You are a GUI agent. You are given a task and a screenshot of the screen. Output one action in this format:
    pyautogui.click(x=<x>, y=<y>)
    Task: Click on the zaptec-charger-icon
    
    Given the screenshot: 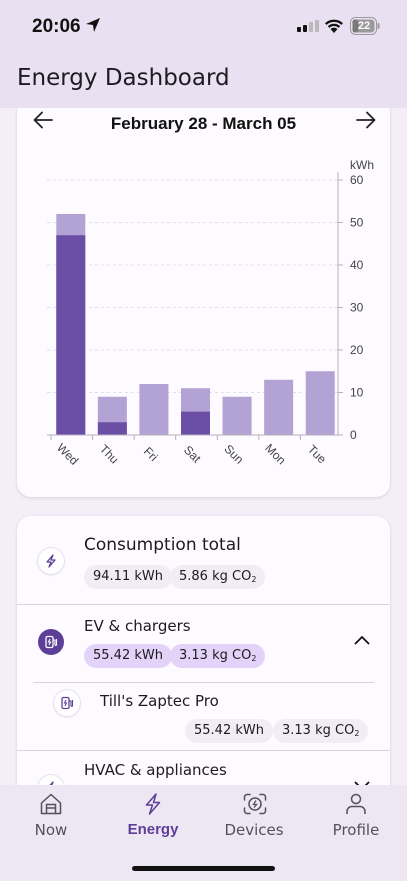 What is the action you would take?
    pyautogui.click(x=67, y=703)
    